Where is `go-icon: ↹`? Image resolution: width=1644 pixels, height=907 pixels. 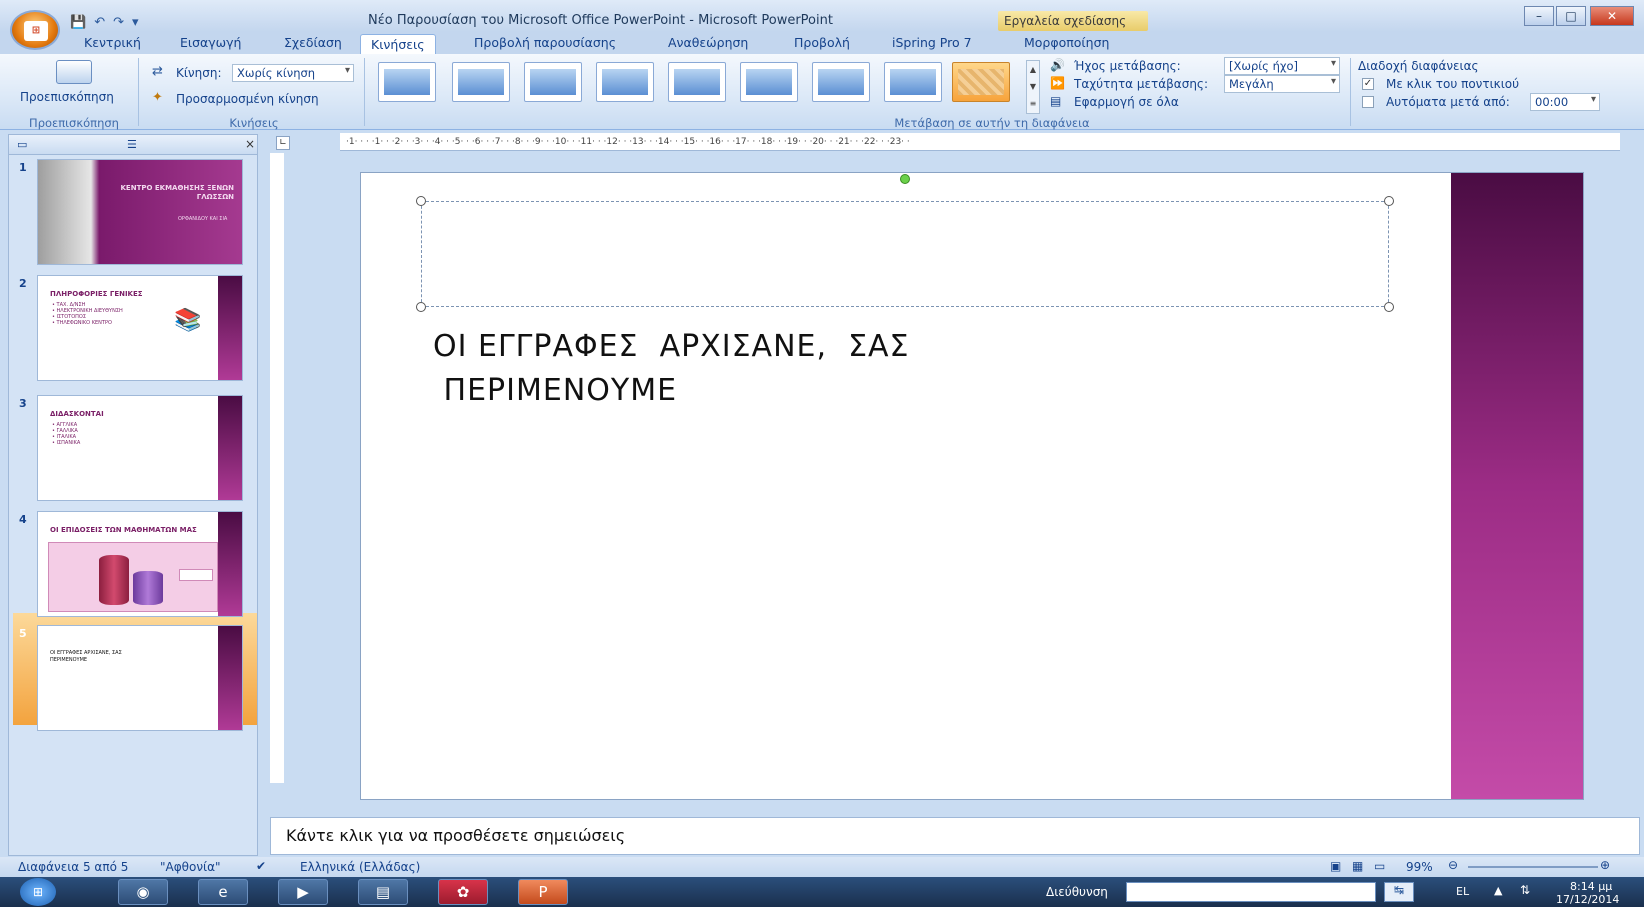
go-icon: ↹ is located at coordinates (1399, 892).